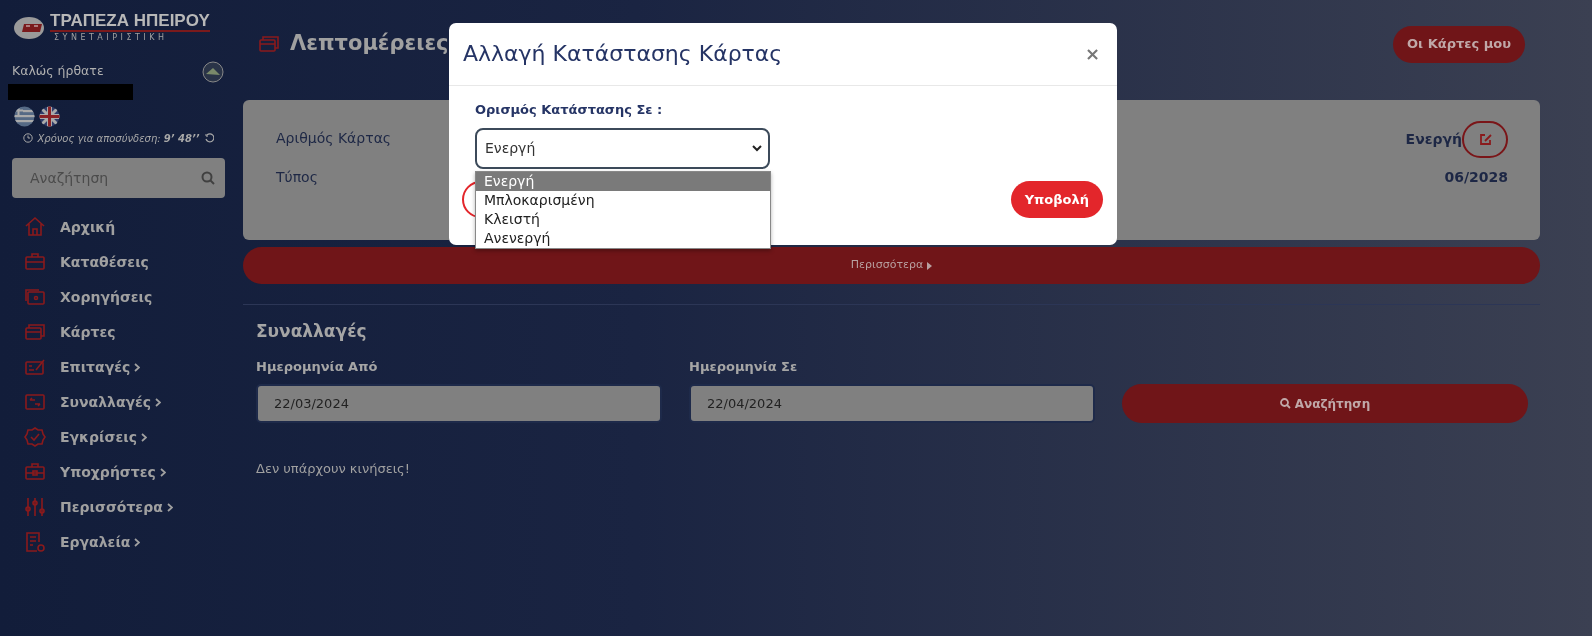 The height and width of the screenshot is (636, 1592). What do you see at coordinates (103, 437) in the screenshot?
I see `menu-item: Εγκρίσεις` at bounding box center [103, 437].